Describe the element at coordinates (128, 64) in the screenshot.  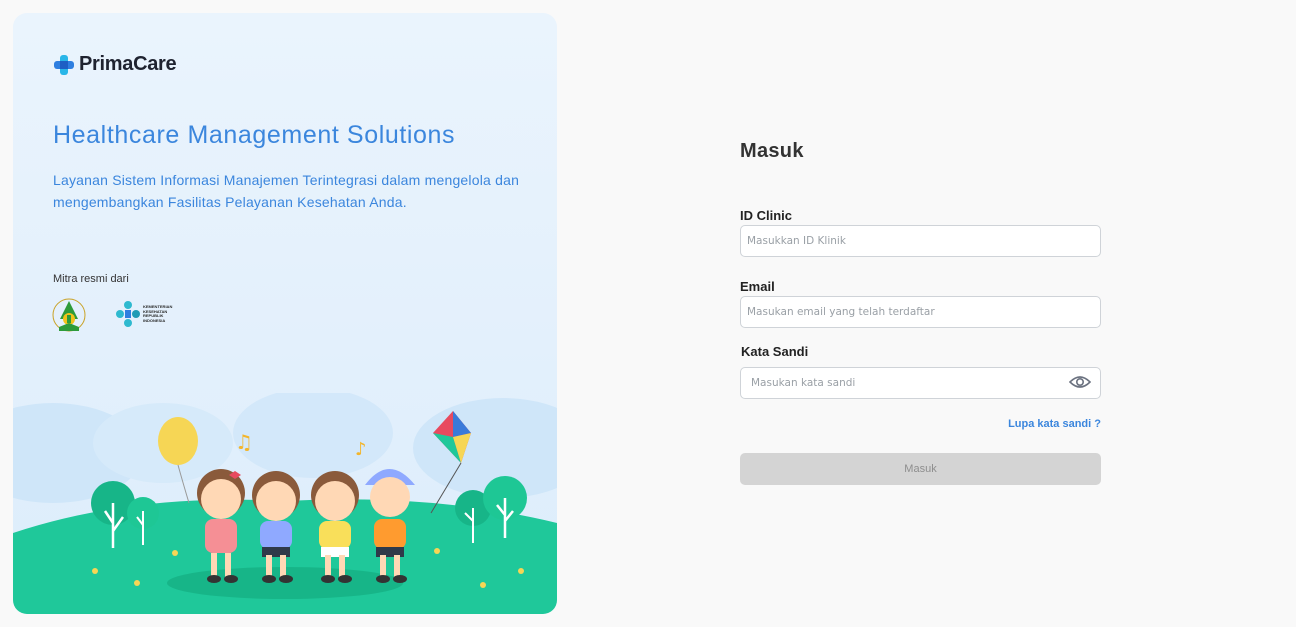
I see `brand-name: PrimaCare` at that location.